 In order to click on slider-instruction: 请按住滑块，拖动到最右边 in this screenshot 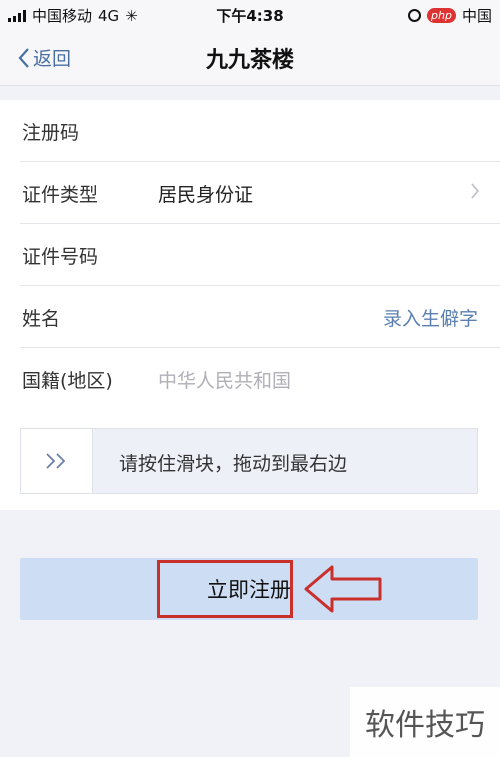, I will do `click(233, 464)`.